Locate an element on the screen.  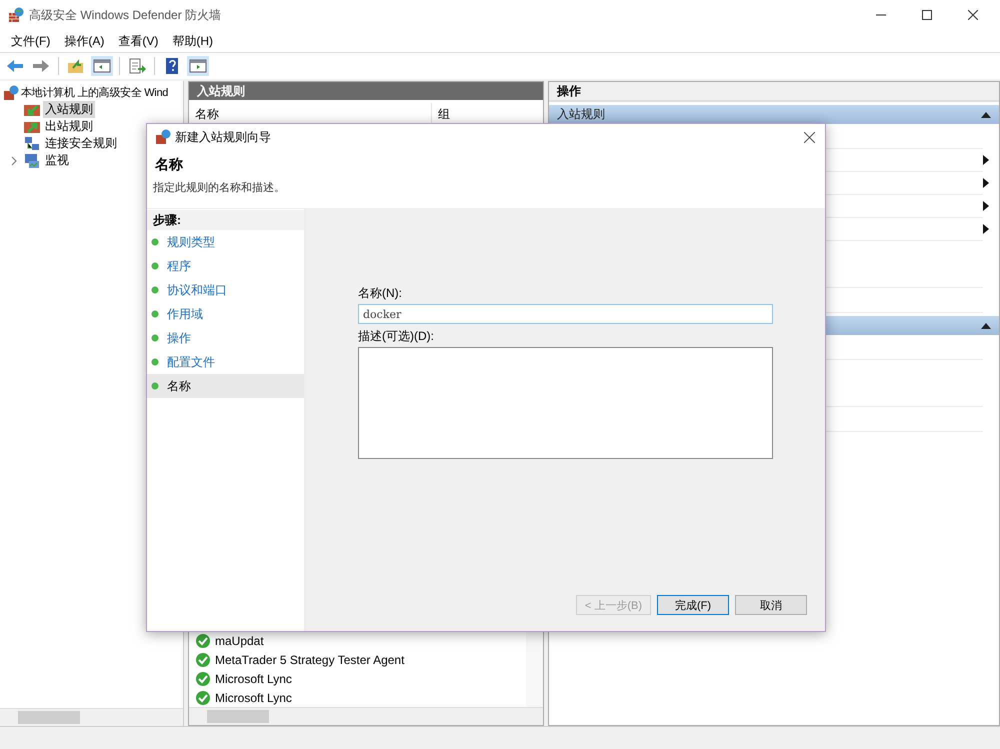
step-link: 规则类型 is located at coordinates (191, 242).